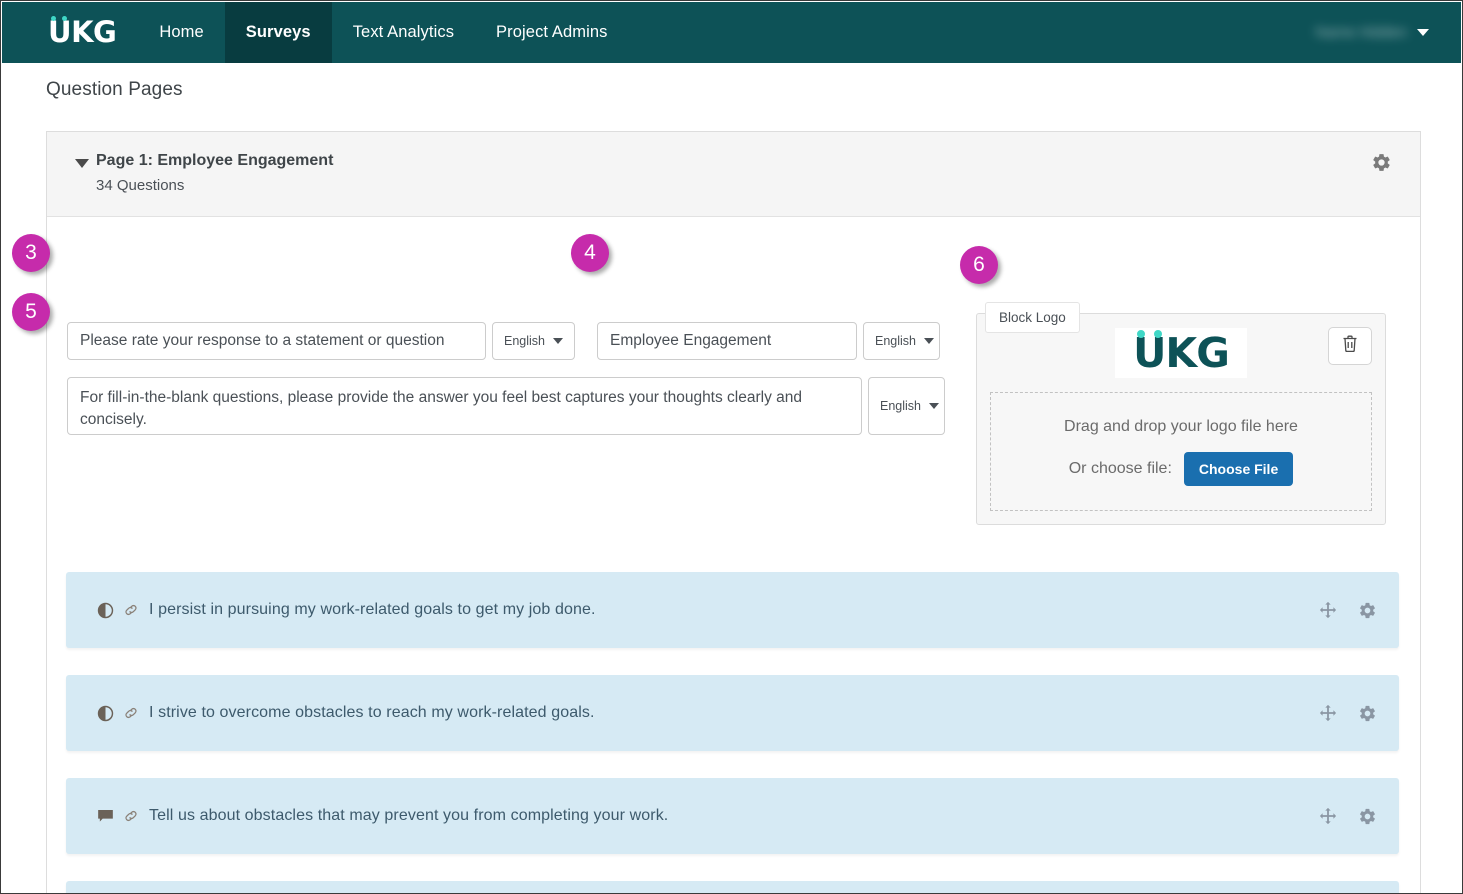  I want to click on dropzone-choose-row: Or choose file: Choose File, so click(1181, 468).